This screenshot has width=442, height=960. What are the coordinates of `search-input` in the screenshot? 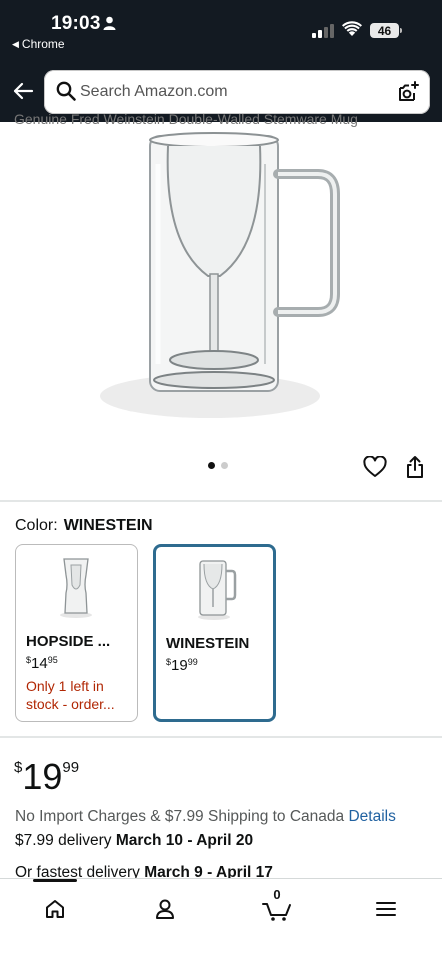 It's located at (230, 92).